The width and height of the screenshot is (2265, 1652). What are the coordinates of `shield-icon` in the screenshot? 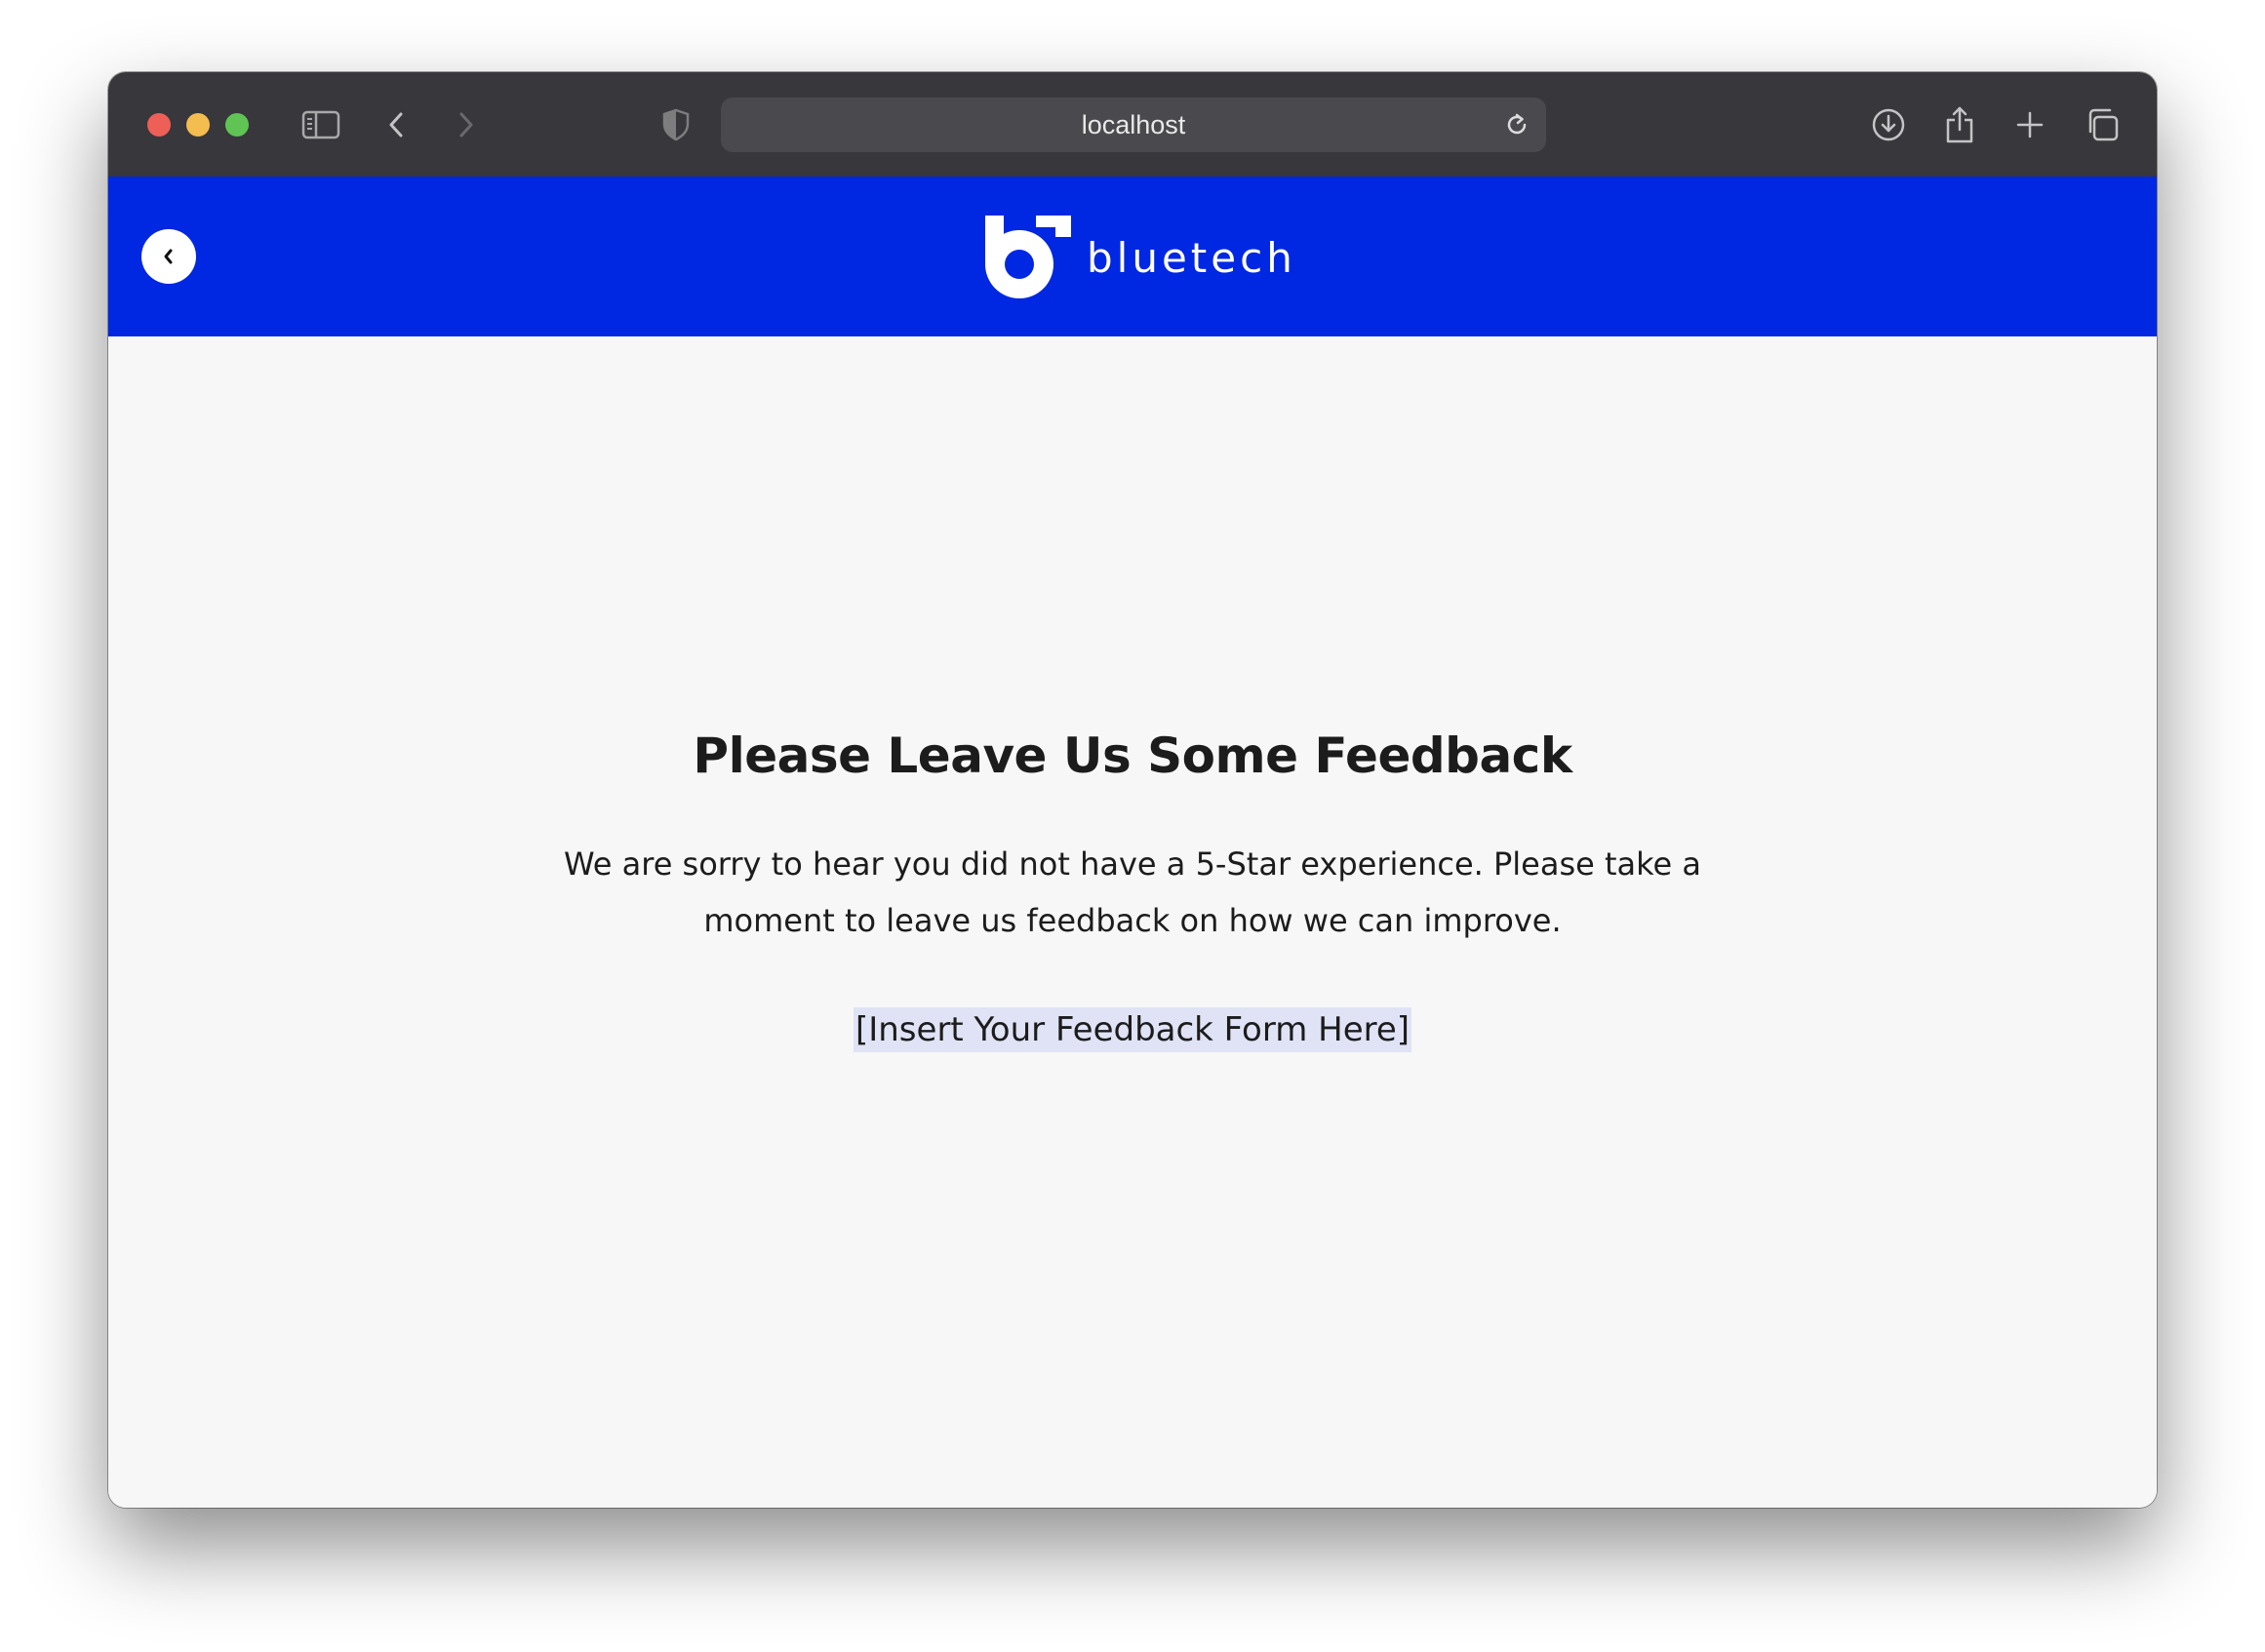 It's located at (676, 124).